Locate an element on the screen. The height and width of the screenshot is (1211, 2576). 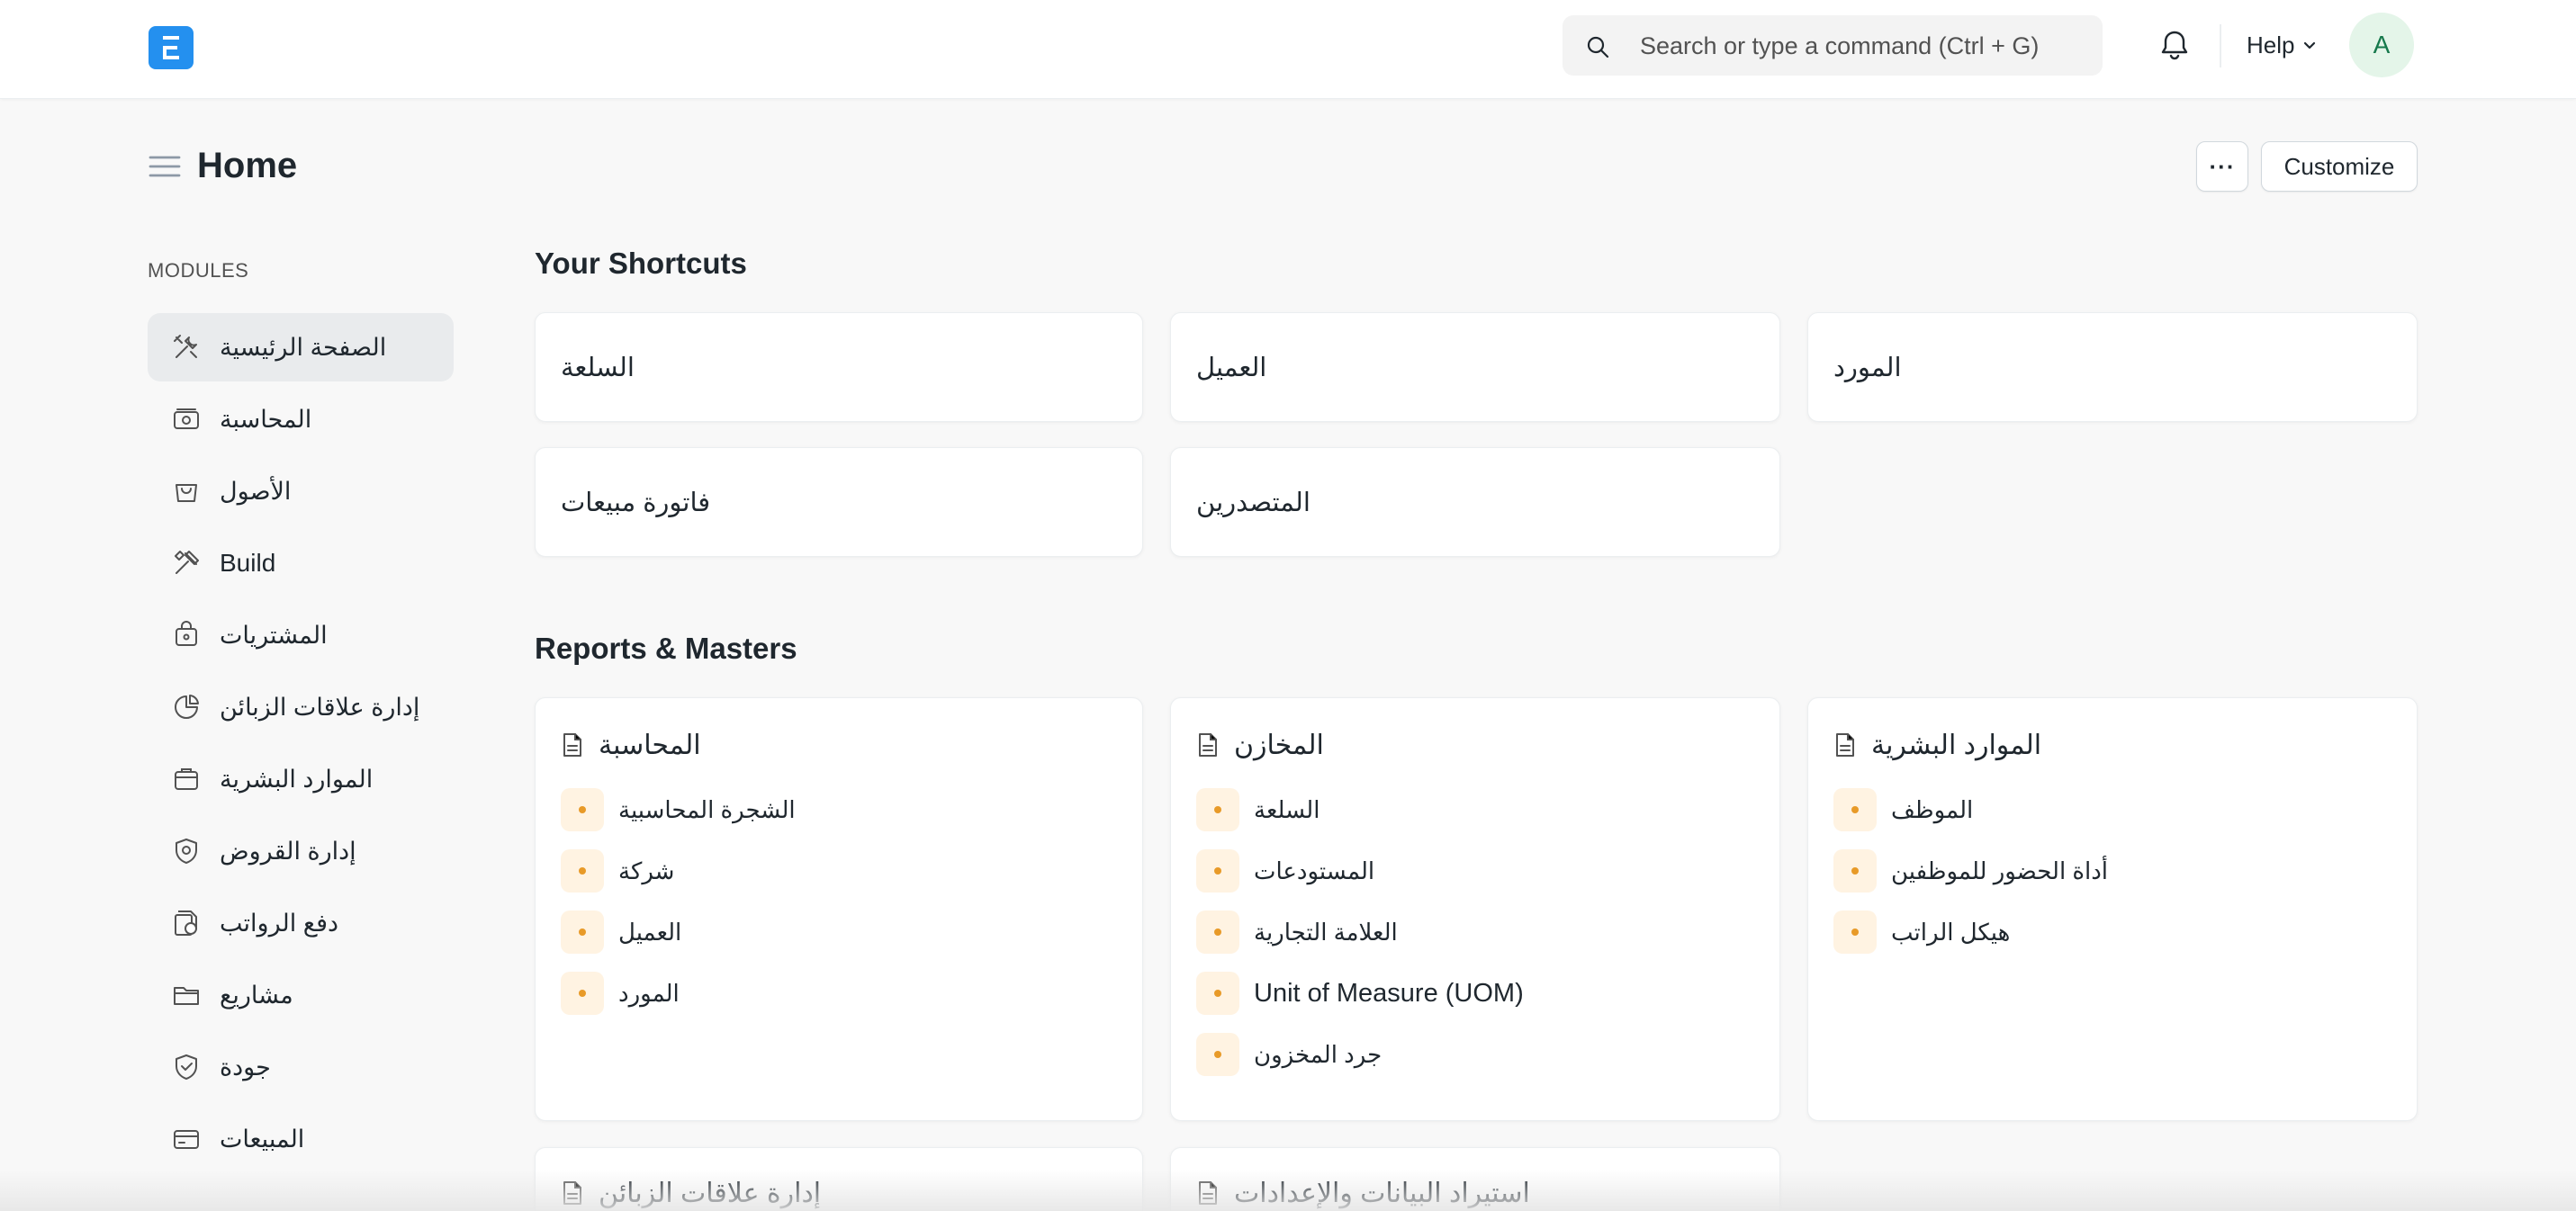
report-link: أداة الحضور للموظفين is located at coordinates (2112, 871).